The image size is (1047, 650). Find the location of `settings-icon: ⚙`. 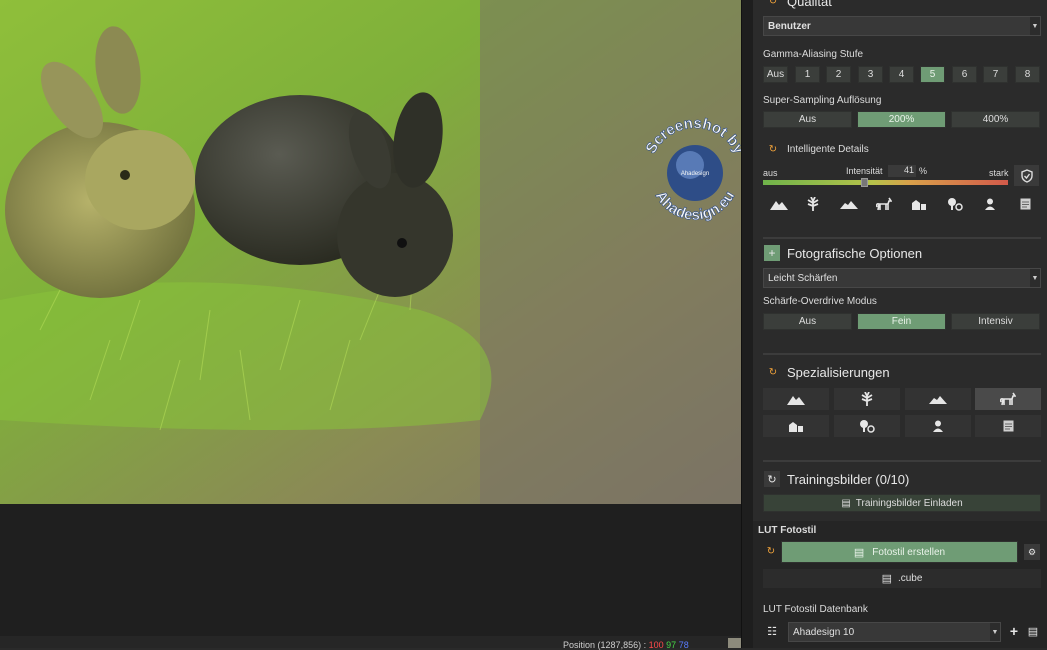

settings-icon: ⚙ is located at coordinates (1032, 552).